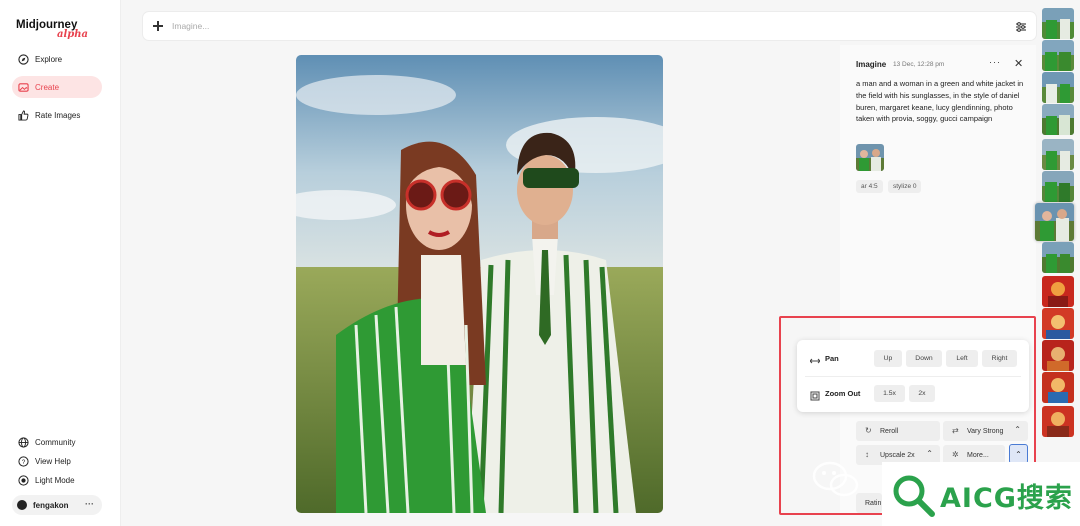  Describe the element at coordinates (870, 157) in the screenshot. I see `reference-thumbnail` at that location.